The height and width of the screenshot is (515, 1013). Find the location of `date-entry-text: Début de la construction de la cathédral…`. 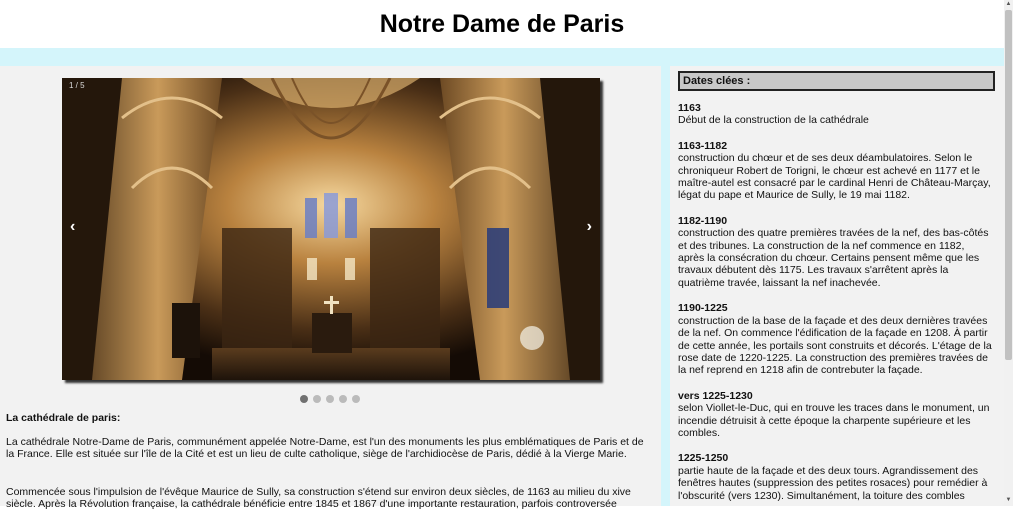

date-entry-text: Début de la construction de la cathédral… is located at coordinates (773, 120).